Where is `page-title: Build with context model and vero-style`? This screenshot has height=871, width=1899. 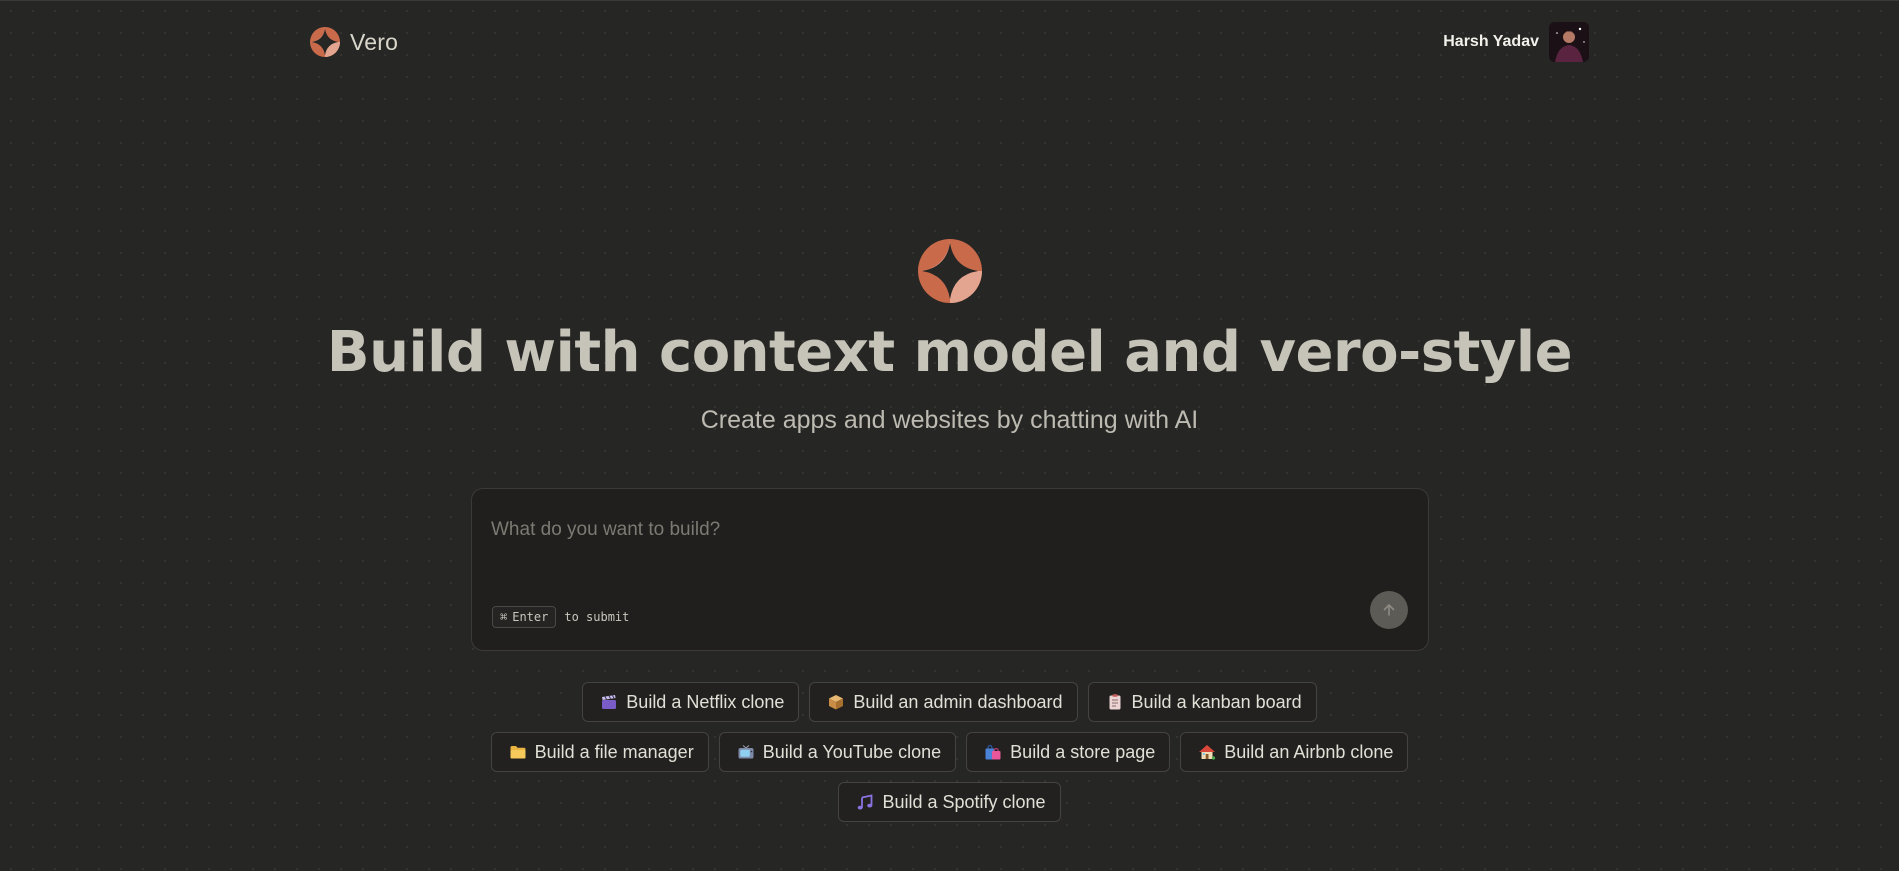 page-title: Build with context model and vero-style is located at coordinates (949, 352).